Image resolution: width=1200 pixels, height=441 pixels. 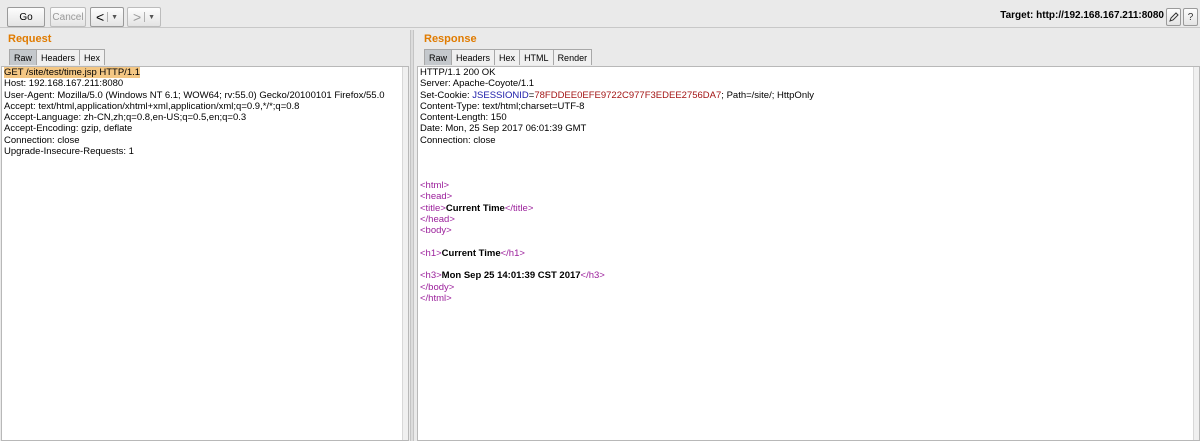 What do you see at coordinates (767, 95) in the screenshot?
I see `cookie-attributes: ; Path=/site/; HttpOnly` at bounding box center [767, 95].